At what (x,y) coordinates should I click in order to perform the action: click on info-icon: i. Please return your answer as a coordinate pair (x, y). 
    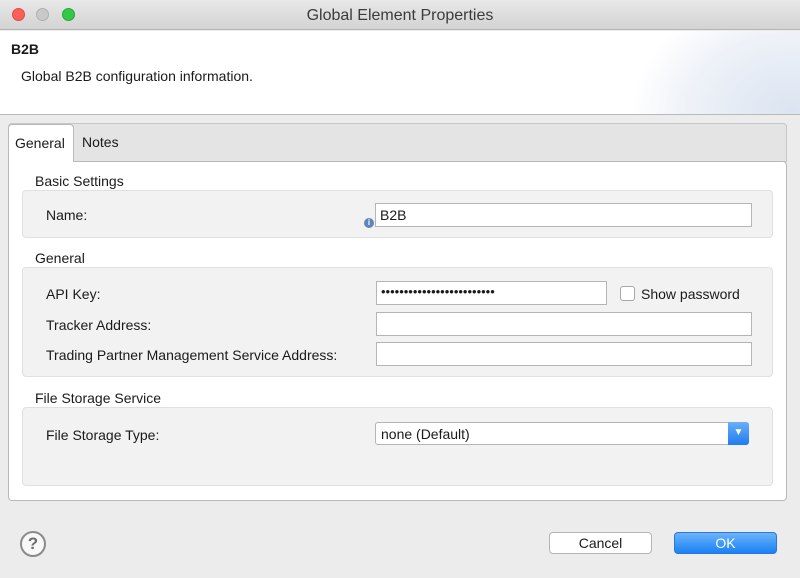
    Looking at the image, I should click on (369, 223).